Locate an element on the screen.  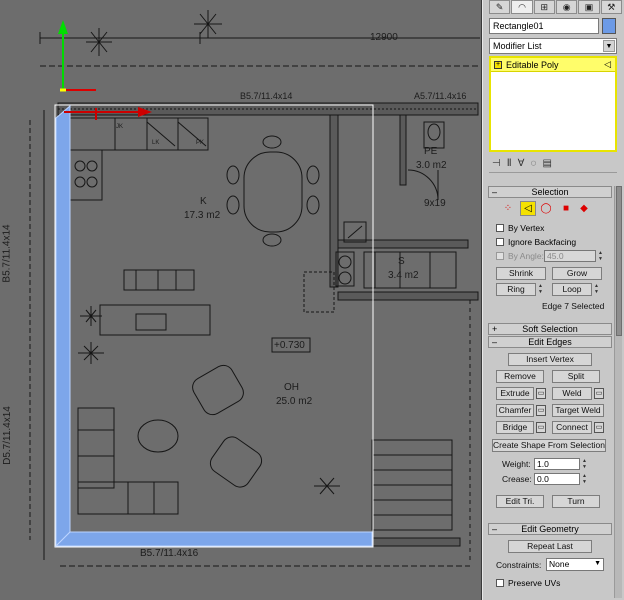
by-vertex-checkbox: By Vertex is located at coordinates (520, 228).